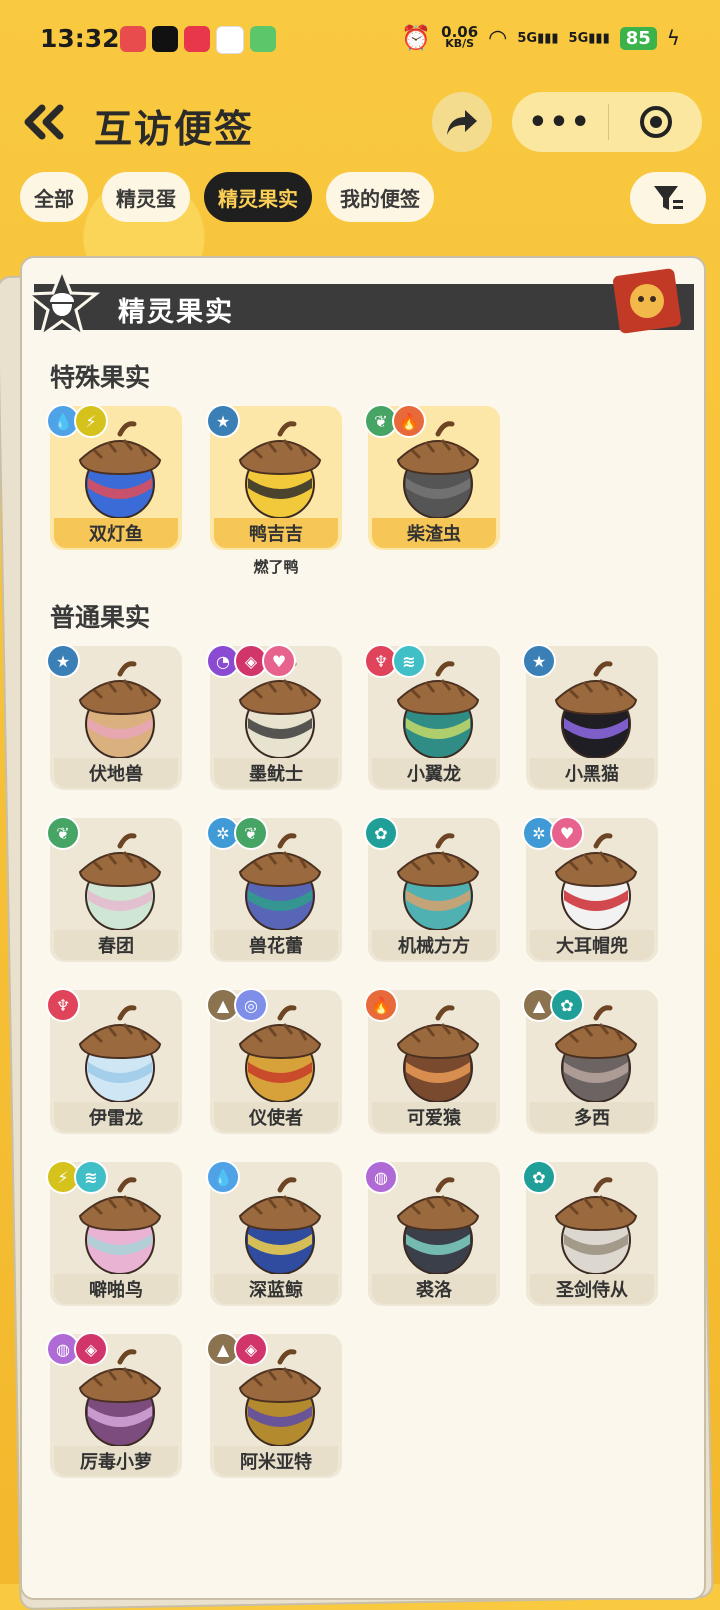 The height and width of the screenshot is (1610, 720). Describe the element at coordinates (409, 661) in the screenshot. I see `wing-type-icon: ≋` at that location.